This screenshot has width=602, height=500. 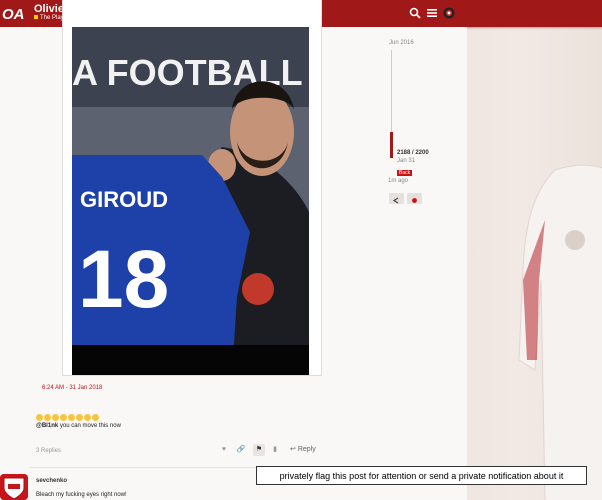 I want to click on post-text: you can move this now, so click(x=89, y=426).